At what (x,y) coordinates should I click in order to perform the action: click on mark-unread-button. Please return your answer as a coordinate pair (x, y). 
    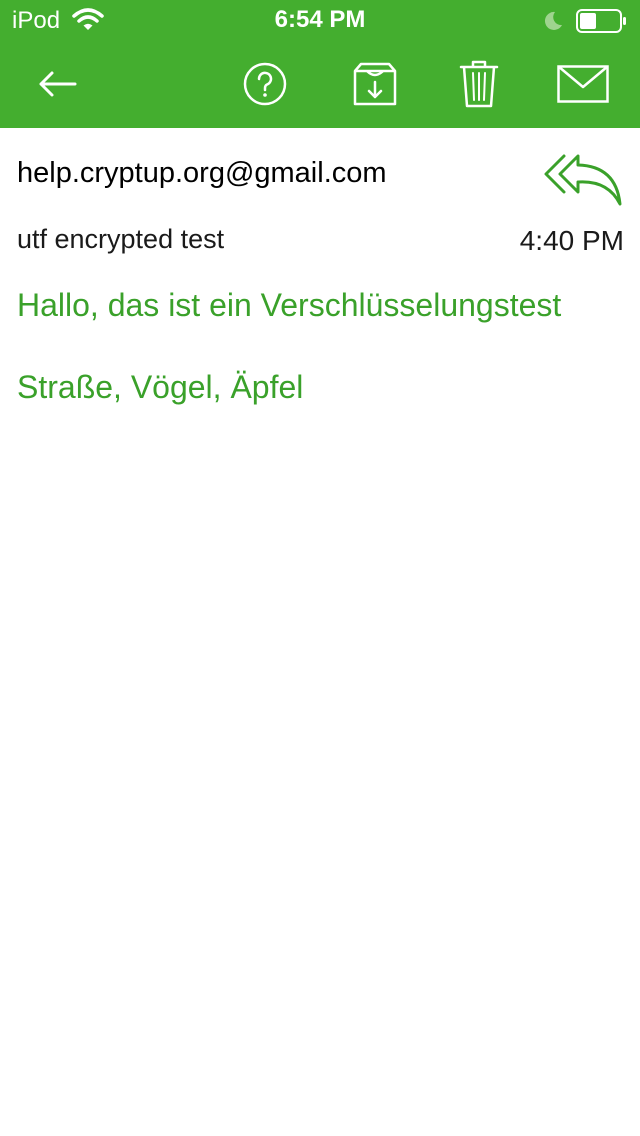
    Looking at the image, I should click on (583, 84).